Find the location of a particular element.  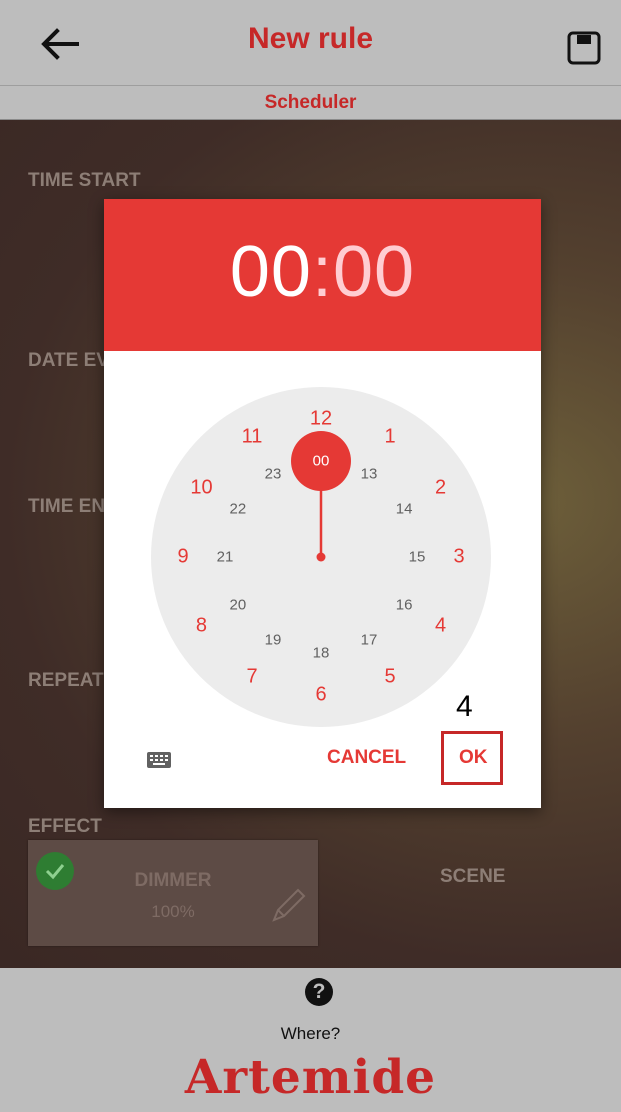

hour-00: 00 is located at coordinates (321, 461).